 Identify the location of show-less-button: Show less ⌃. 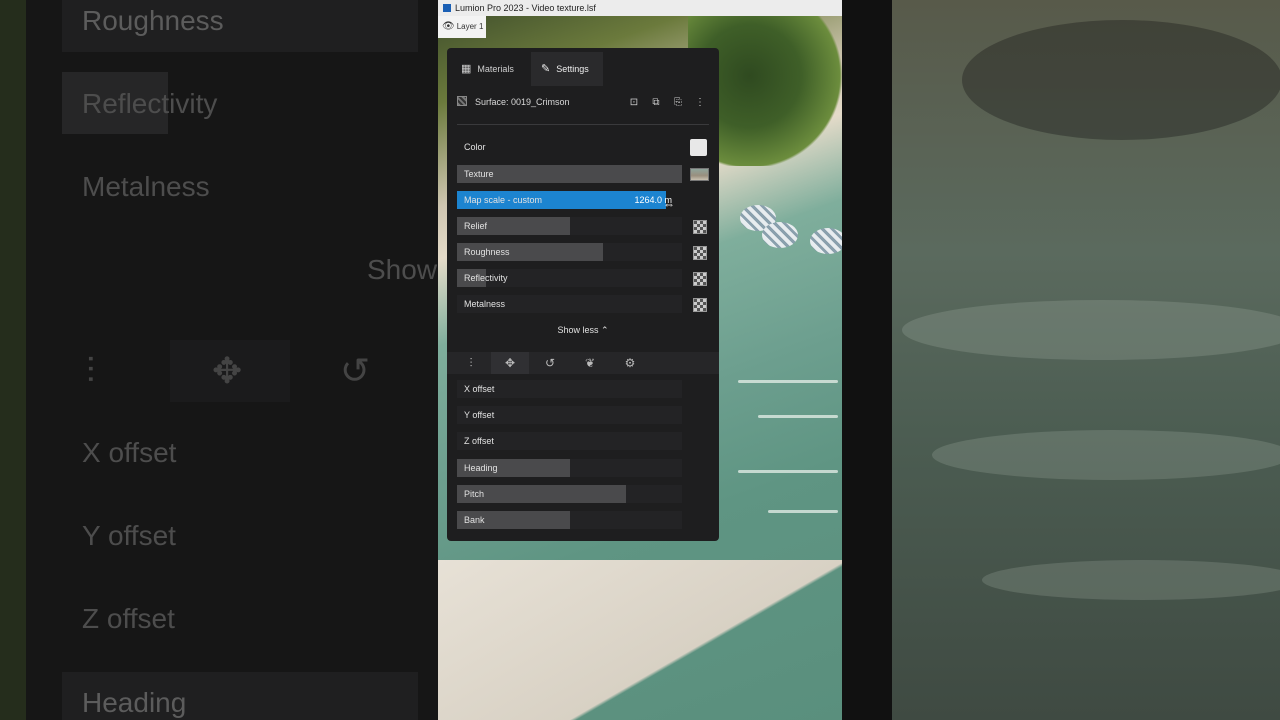
(583, 330).